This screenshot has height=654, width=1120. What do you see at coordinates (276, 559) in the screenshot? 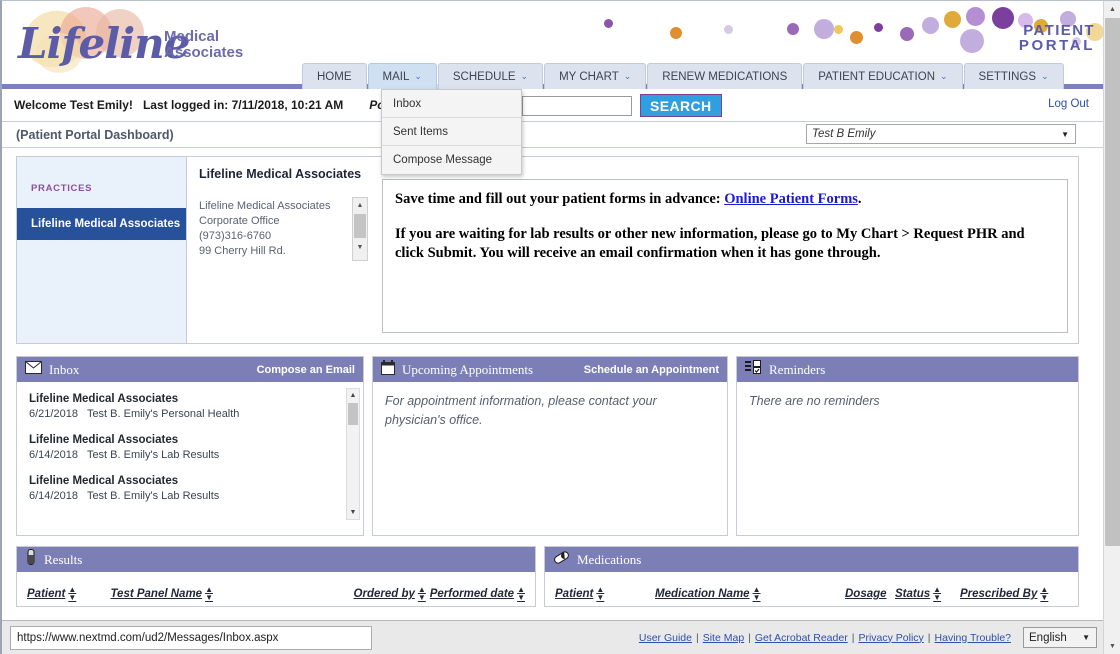
I see `results-table-header: Results` at bounding box center [276, 559].